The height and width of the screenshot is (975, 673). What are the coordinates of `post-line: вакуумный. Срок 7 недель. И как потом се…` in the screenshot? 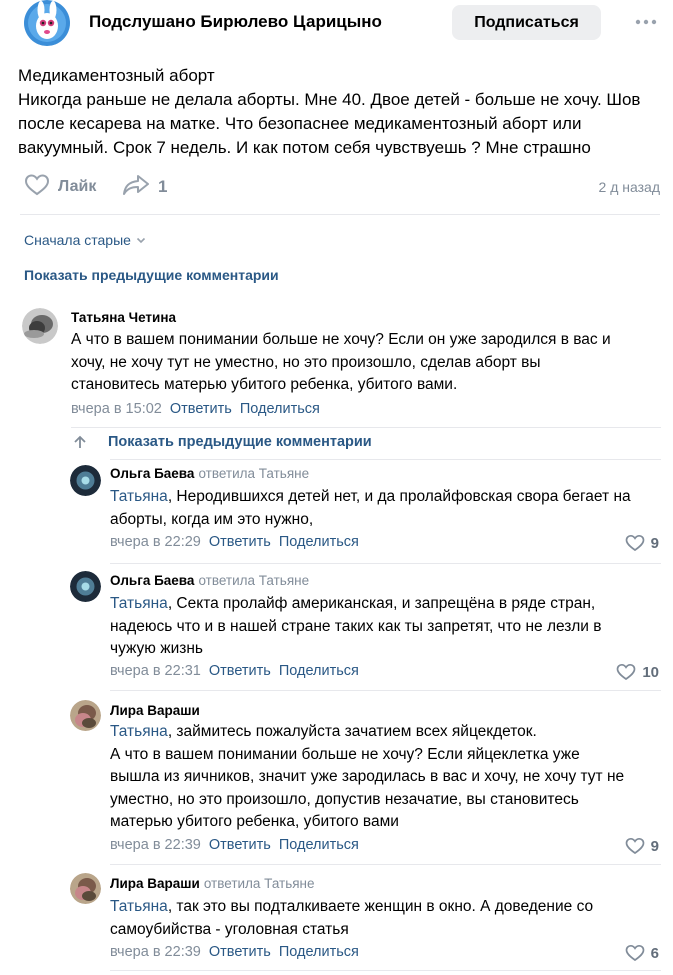 It's located at (304, 147).